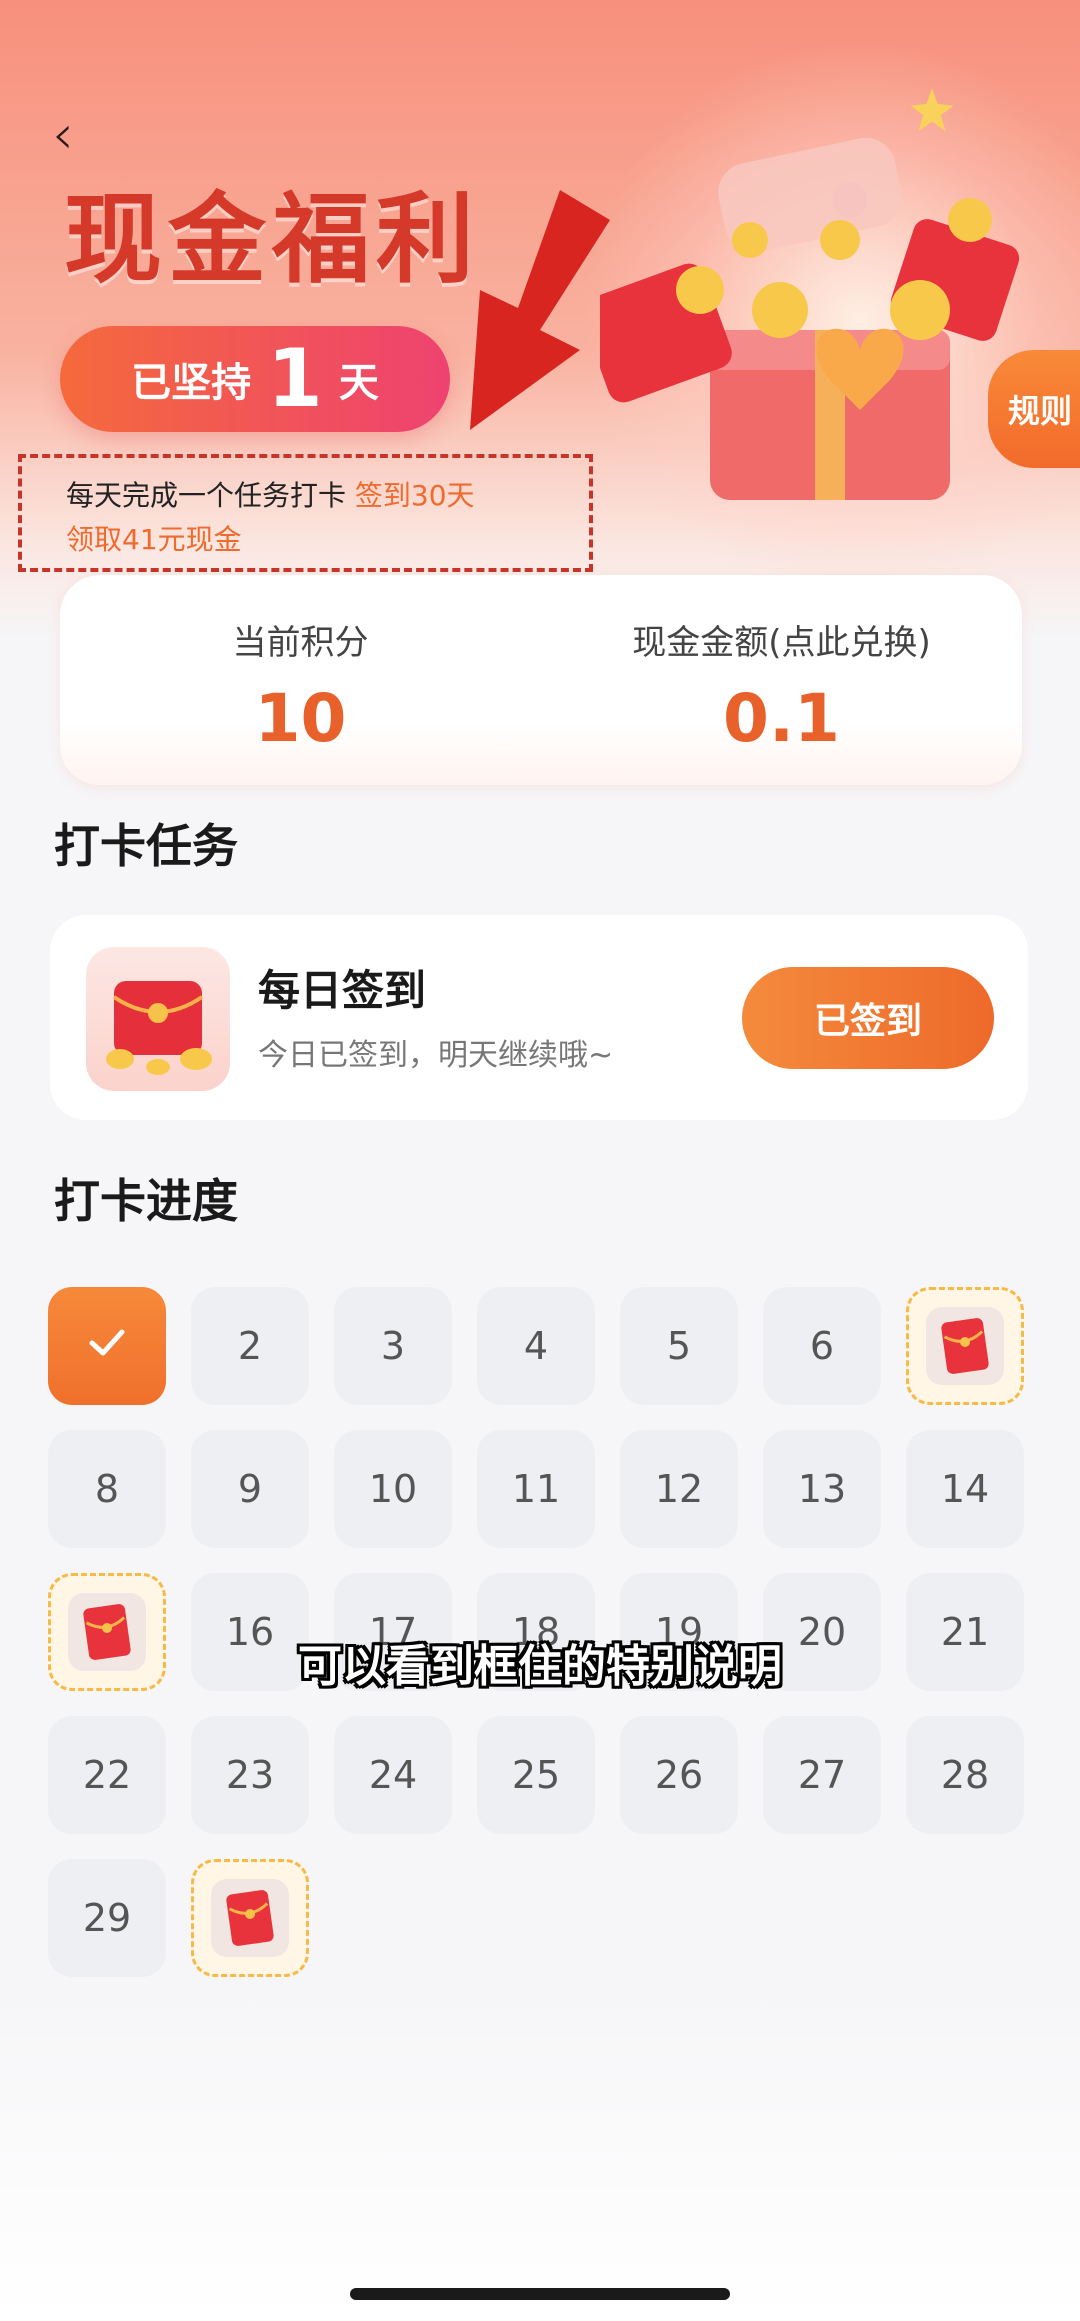  I want to click on points-stat: 当前积分 10, so click(300, 686).